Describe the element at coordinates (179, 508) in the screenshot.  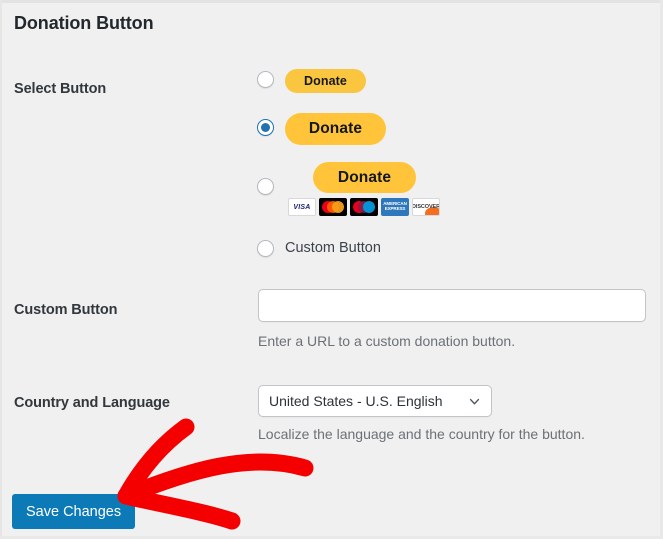
I see `arrow-barb-lower` at that location.